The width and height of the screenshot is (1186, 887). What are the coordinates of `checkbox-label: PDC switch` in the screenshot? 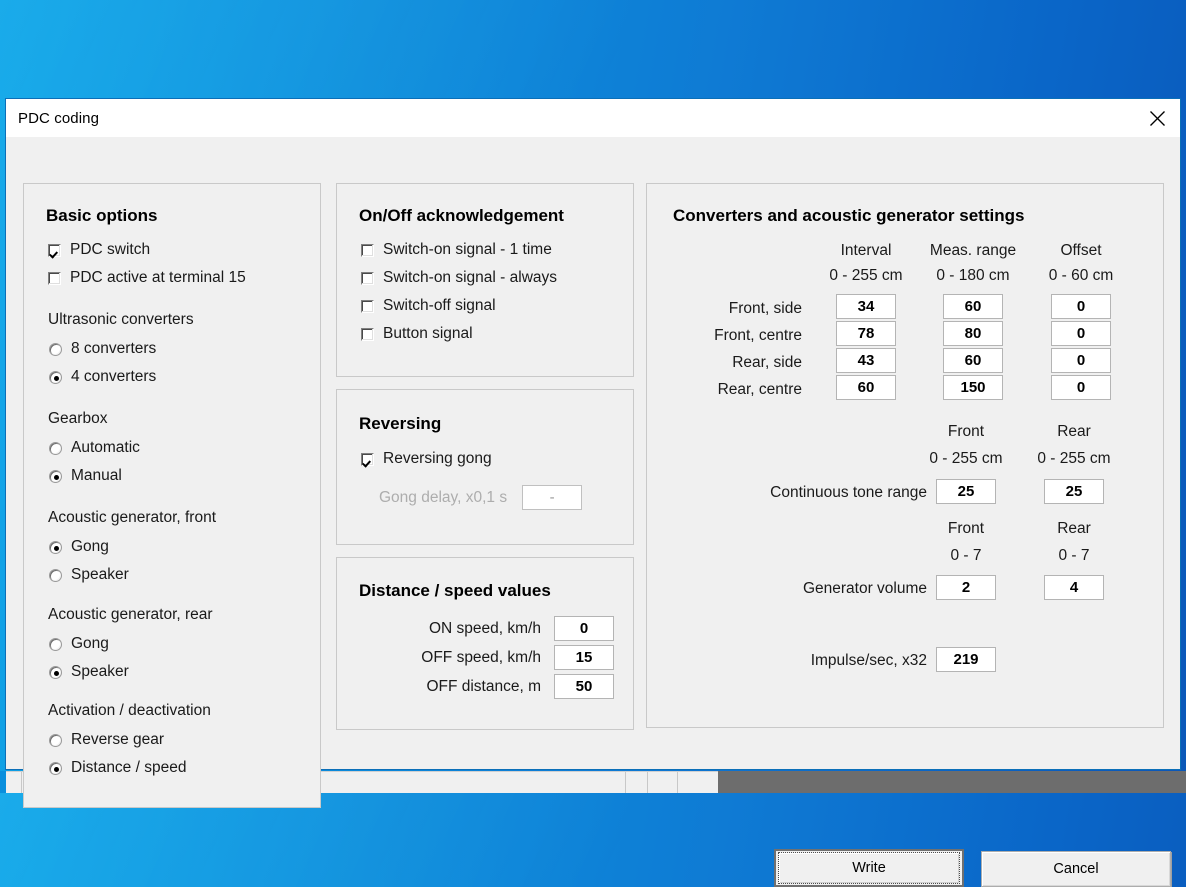 It's located at (110, 250).